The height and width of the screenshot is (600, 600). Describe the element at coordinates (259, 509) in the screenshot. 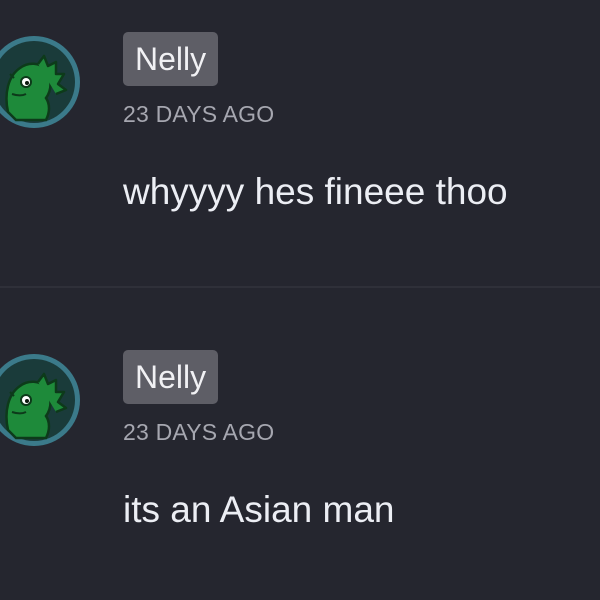

I see `message-text: its an Asian man` at that location.